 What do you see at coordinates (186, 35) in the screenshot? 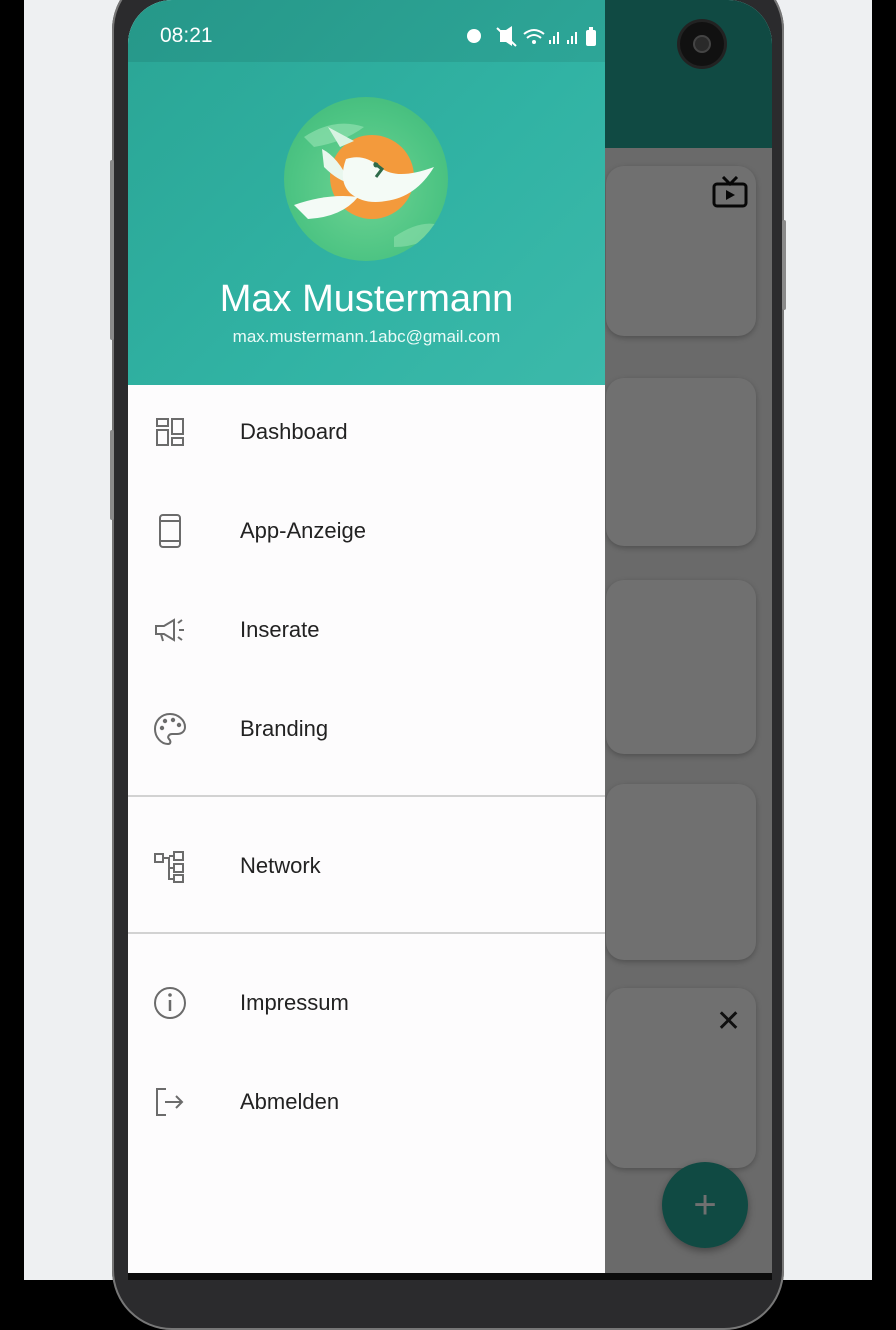
I see `status-time: 08:21` at bounding box center [186, 35].